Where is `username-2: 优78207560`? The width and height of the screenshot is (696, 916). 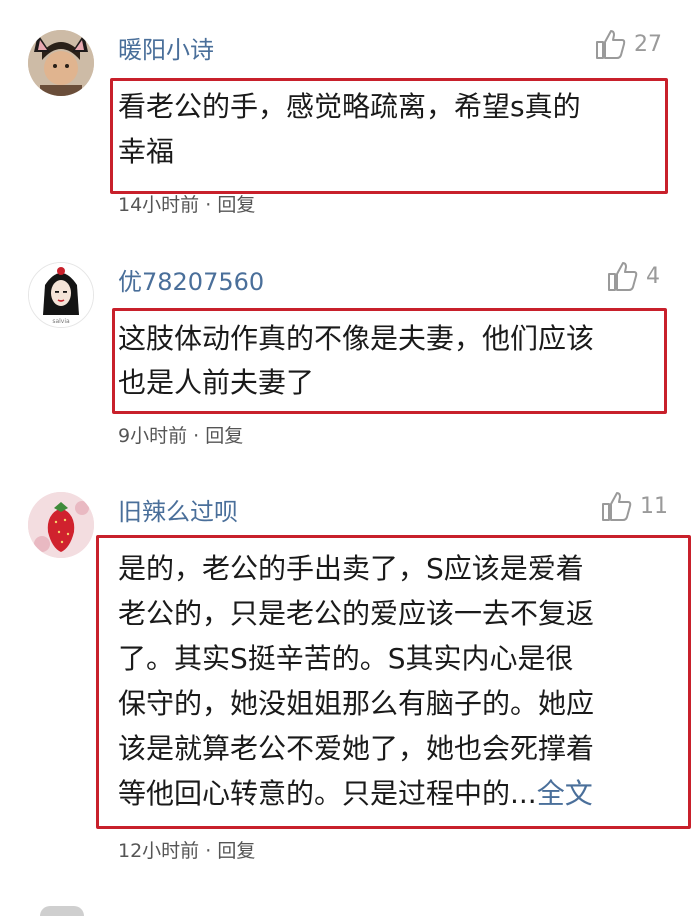
username-2: 优78207560 is located at coordinates (191, 279).